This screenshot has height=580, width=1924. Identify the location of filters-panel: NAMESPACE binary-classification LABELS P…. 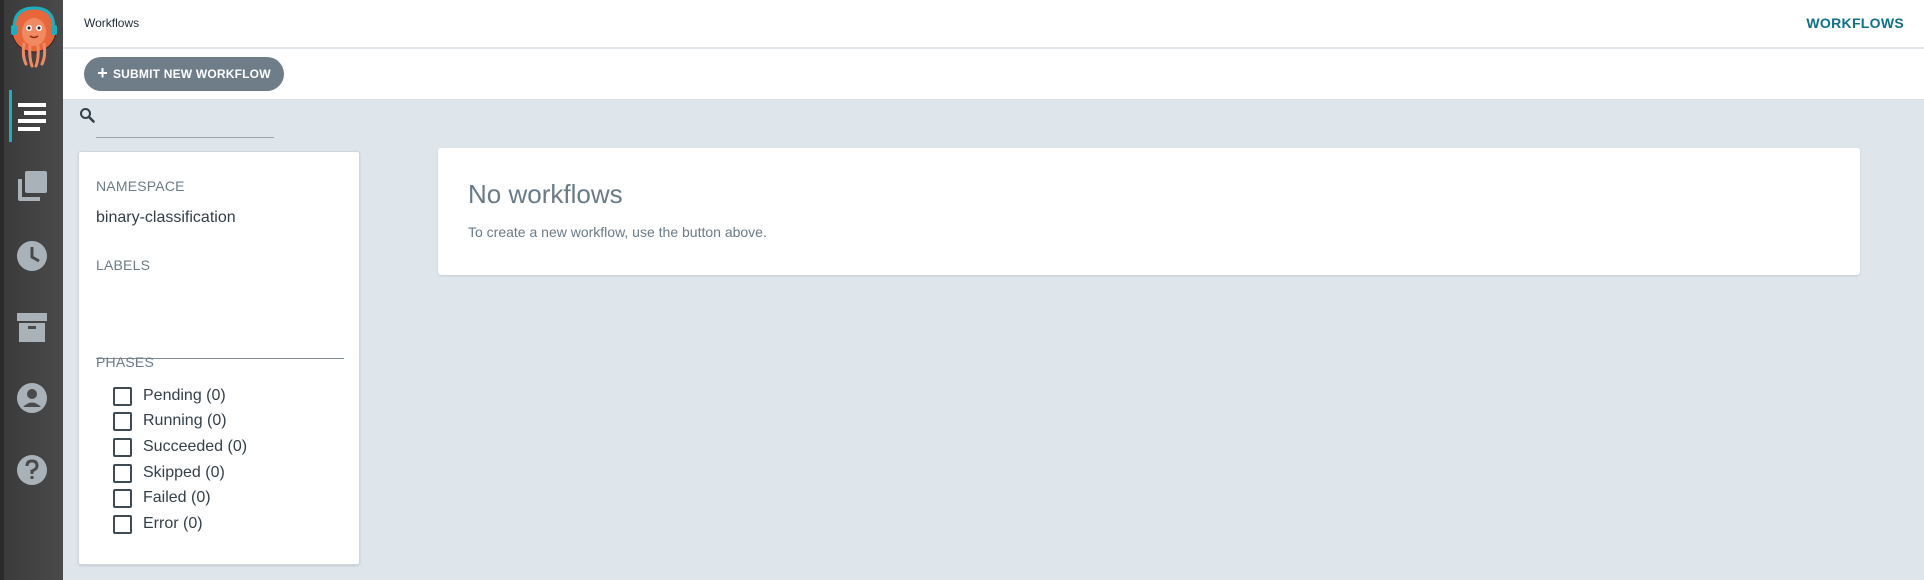
(219, 358).